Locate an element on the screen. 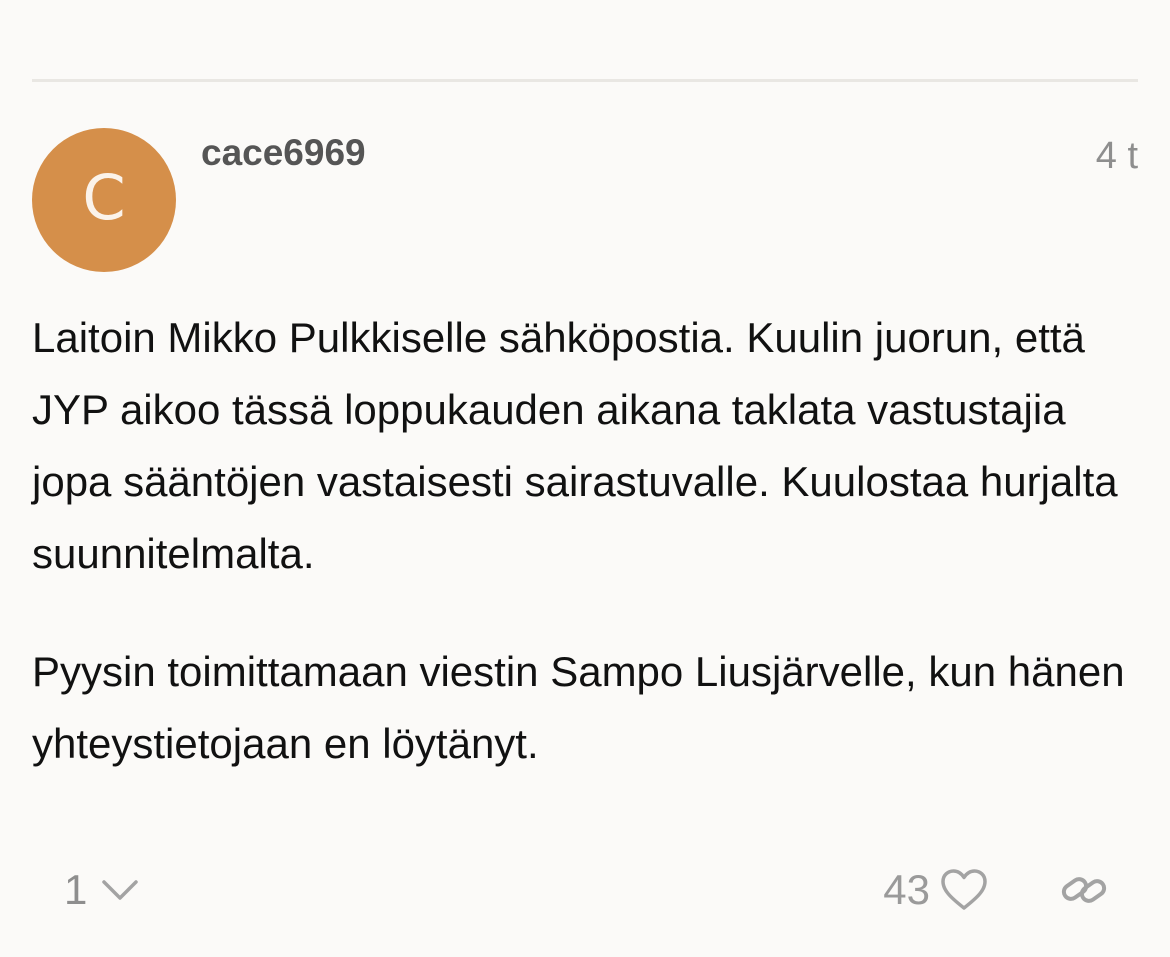 Image resolution: width=1170 pixels, height=957 pixels. share-link-button is located at coordinates (1084, 890).